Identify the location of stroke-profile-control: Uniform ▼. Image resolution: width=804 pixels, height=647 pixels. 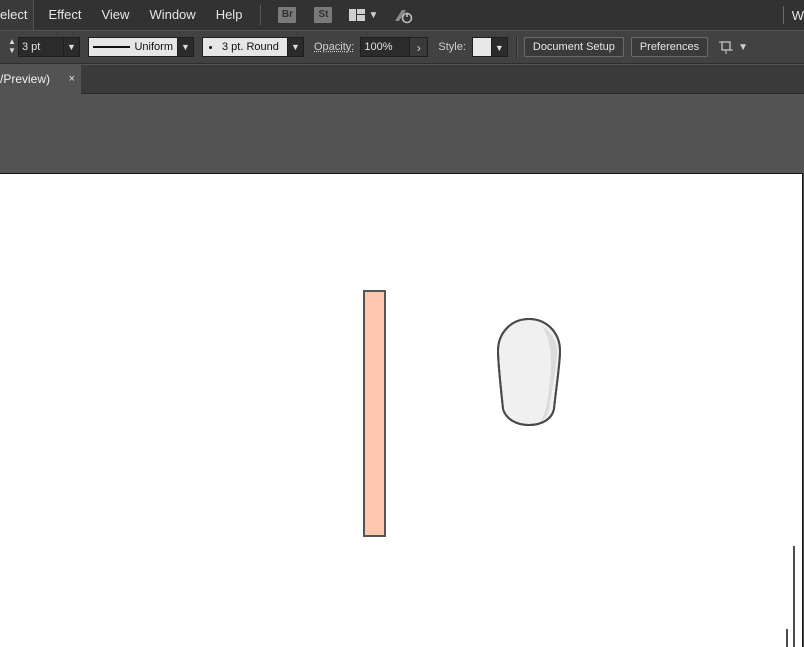
(141, 47).